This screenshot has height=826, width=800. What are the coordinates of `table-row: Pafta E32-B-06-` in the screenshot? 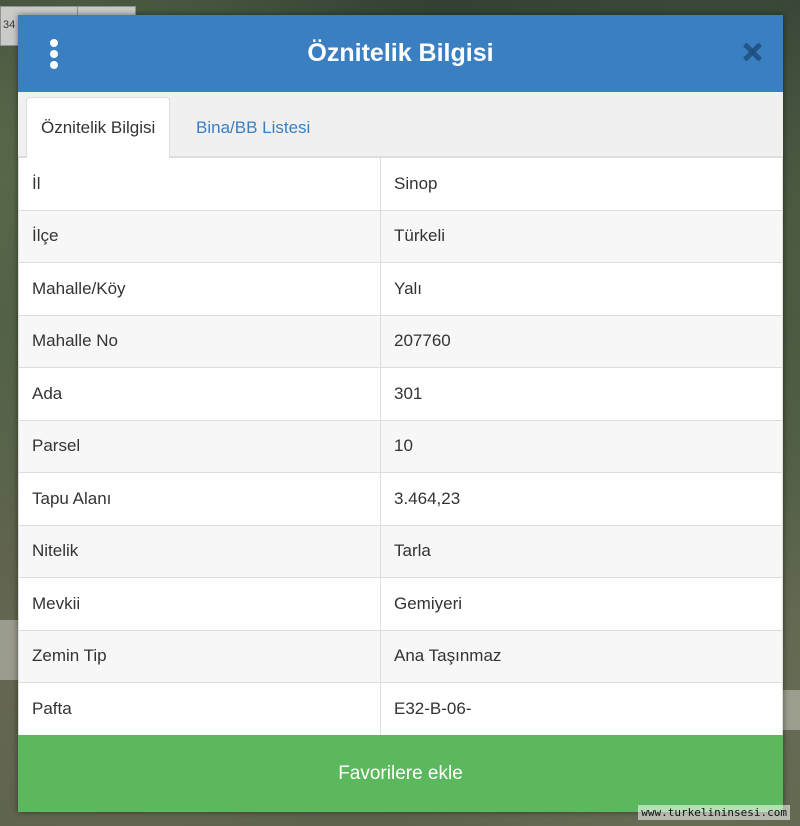 It's located at (400, 709).